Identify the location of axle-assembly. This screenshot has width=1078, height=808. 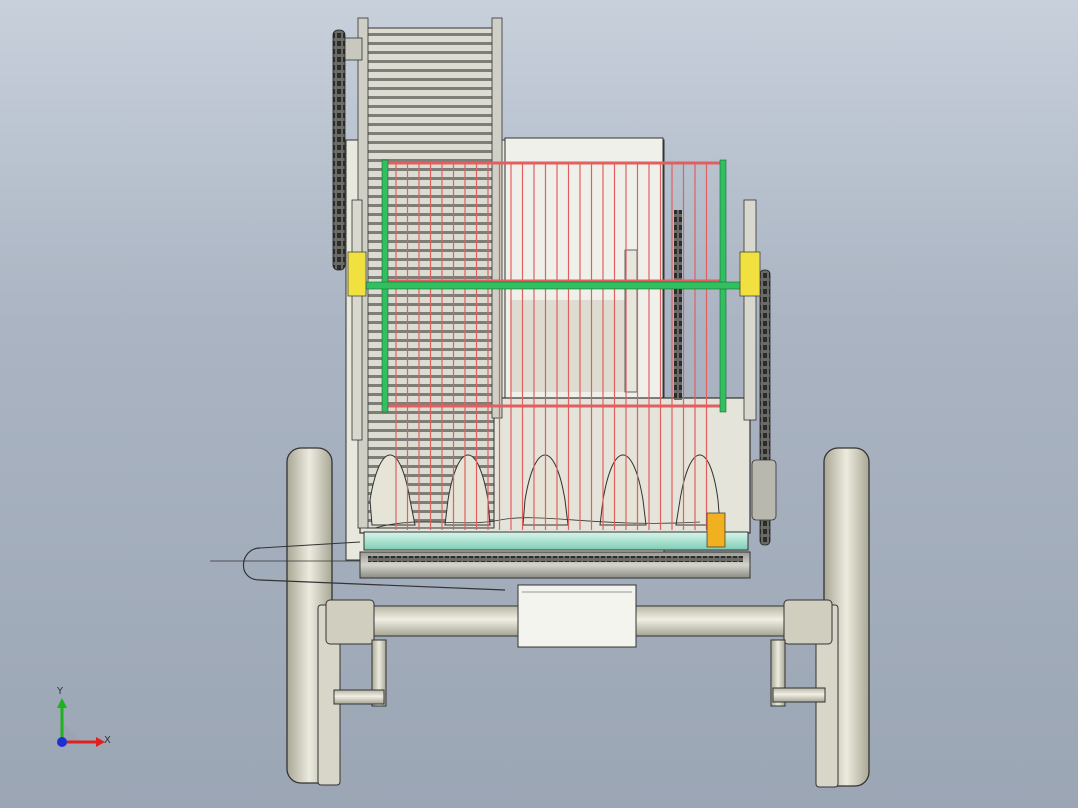
(579, 645).